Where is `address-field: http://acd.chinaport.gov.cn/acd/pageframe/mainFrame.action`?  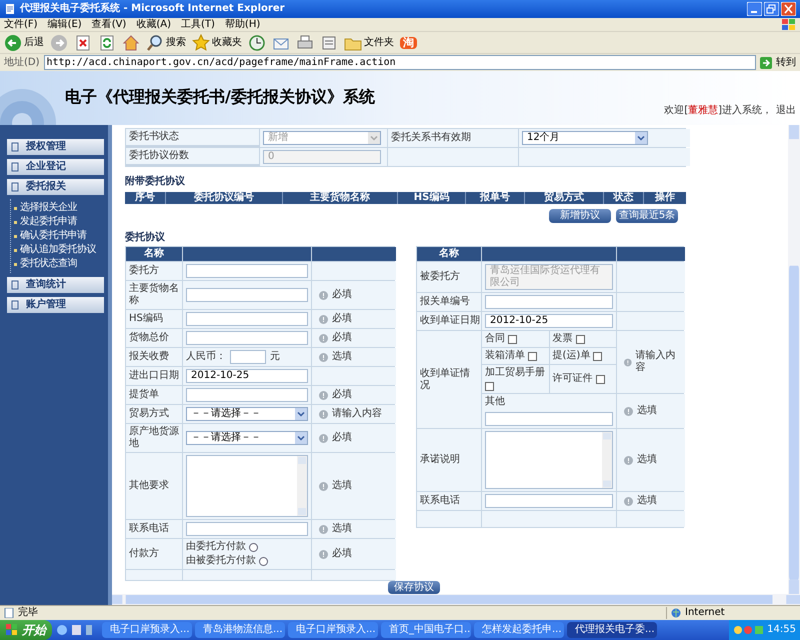 address-field: http://acd.chinaport.gov.cn/acd/pageframe/mainFrame.action is located at coordinates (400, 62).